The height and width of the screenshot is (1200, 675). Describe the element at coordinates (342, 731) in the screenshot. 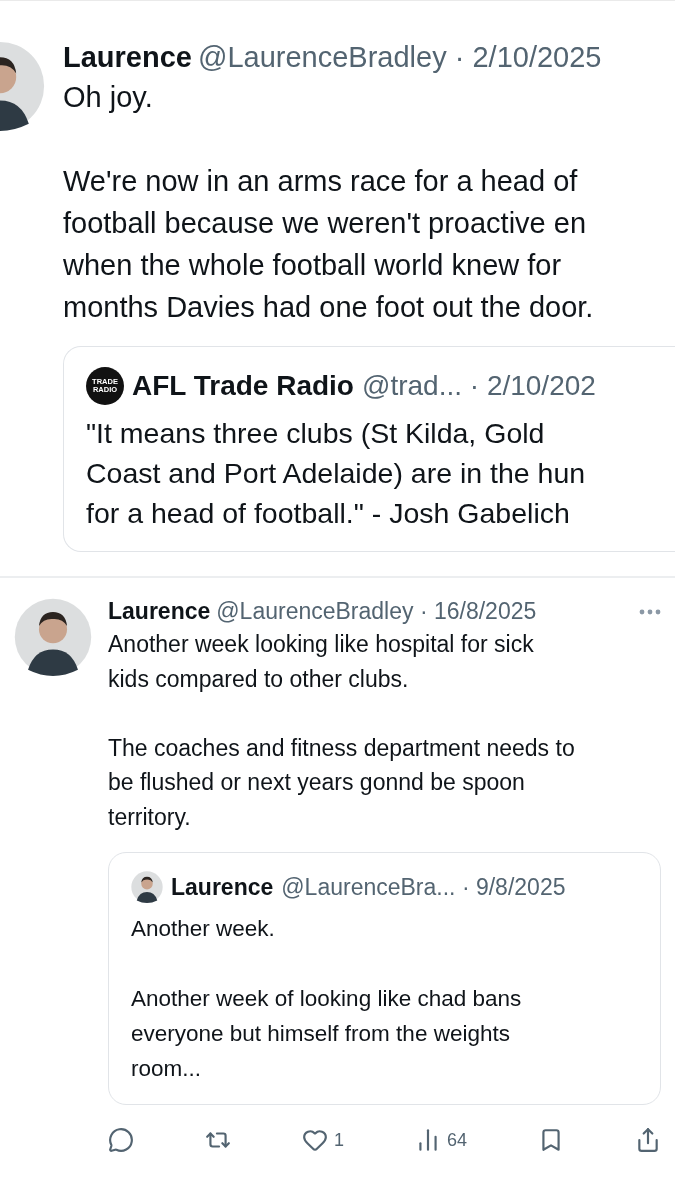

I see `post-text: Another week looking like hospital for sick kids compared to other clubs. The coaches and fitness department needs to be flushed or next years gonnd be spoon territory.` at that location.